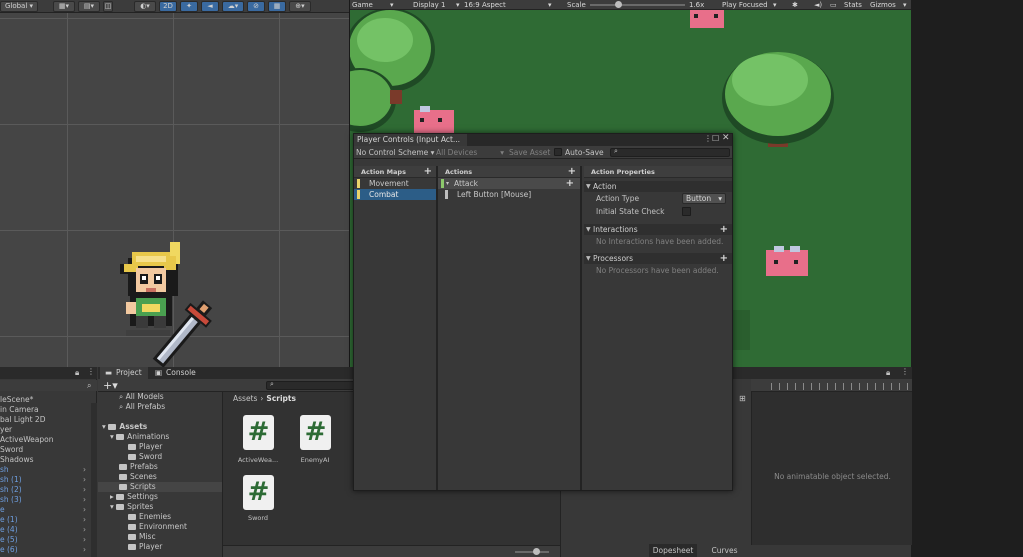  Describe the element at coordinates (108, 6) in the screenshot. I see `snap-toggle: ◫` at that location.